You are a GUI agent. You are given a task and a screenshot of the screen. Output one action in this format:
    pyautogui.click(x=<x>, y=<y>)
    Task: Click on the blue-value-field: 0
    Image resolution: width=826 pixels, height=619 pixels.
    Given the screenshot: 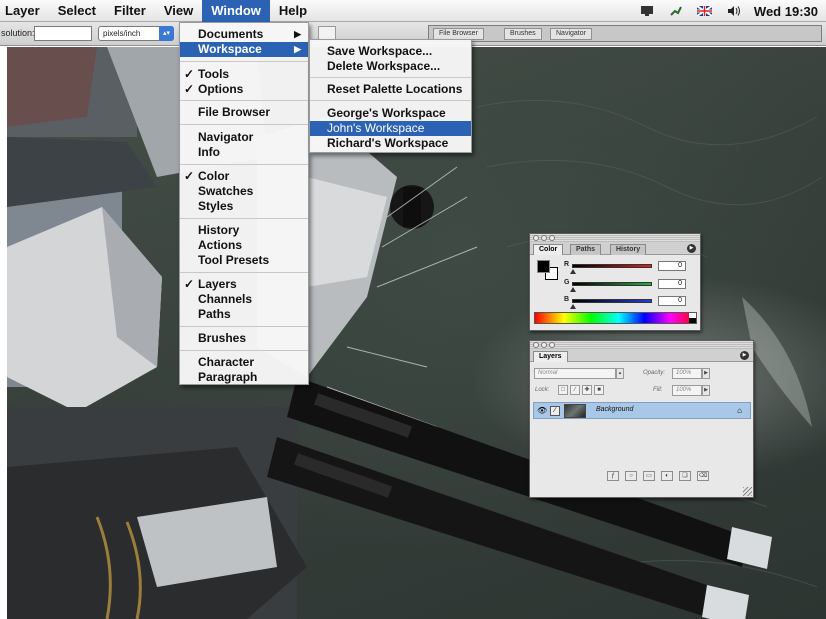 What is the action you would take?
    pyautogui.click(x=672, y=301)
    